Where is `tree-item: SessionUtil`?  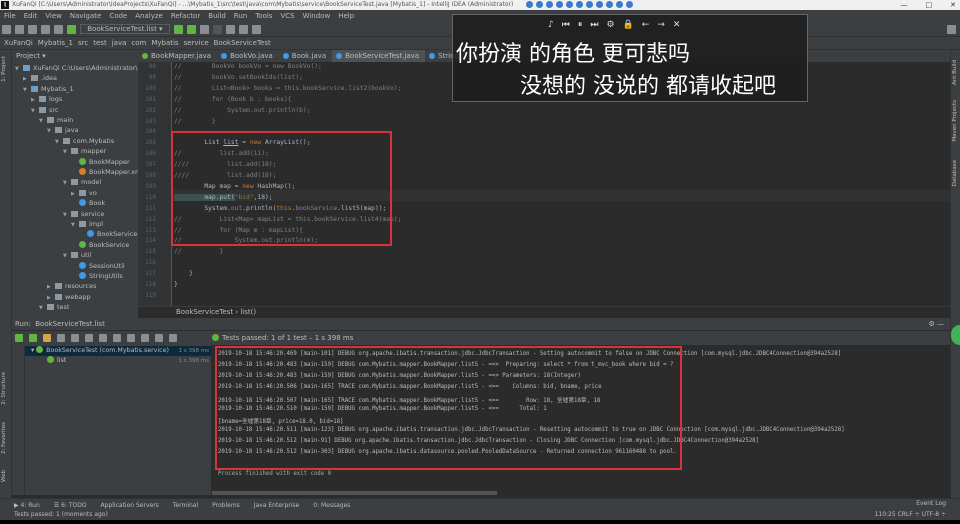 tree-item: SessionUtil is located at coordinates (98, 266).